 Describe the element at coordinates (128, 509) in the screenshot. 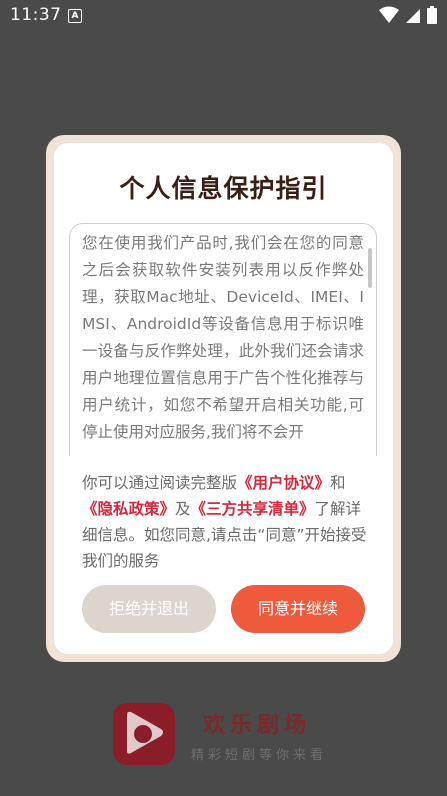

I see `privacy-policy-link: 《隐私政策》` at that location.